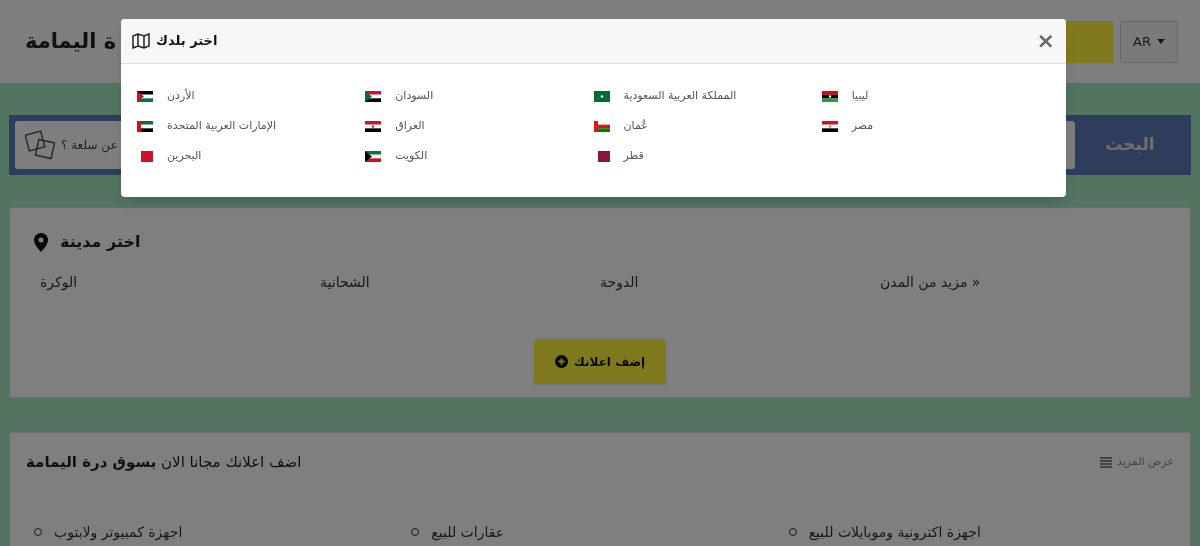  I want to click on country-link: الكويت, so click(411, 156).